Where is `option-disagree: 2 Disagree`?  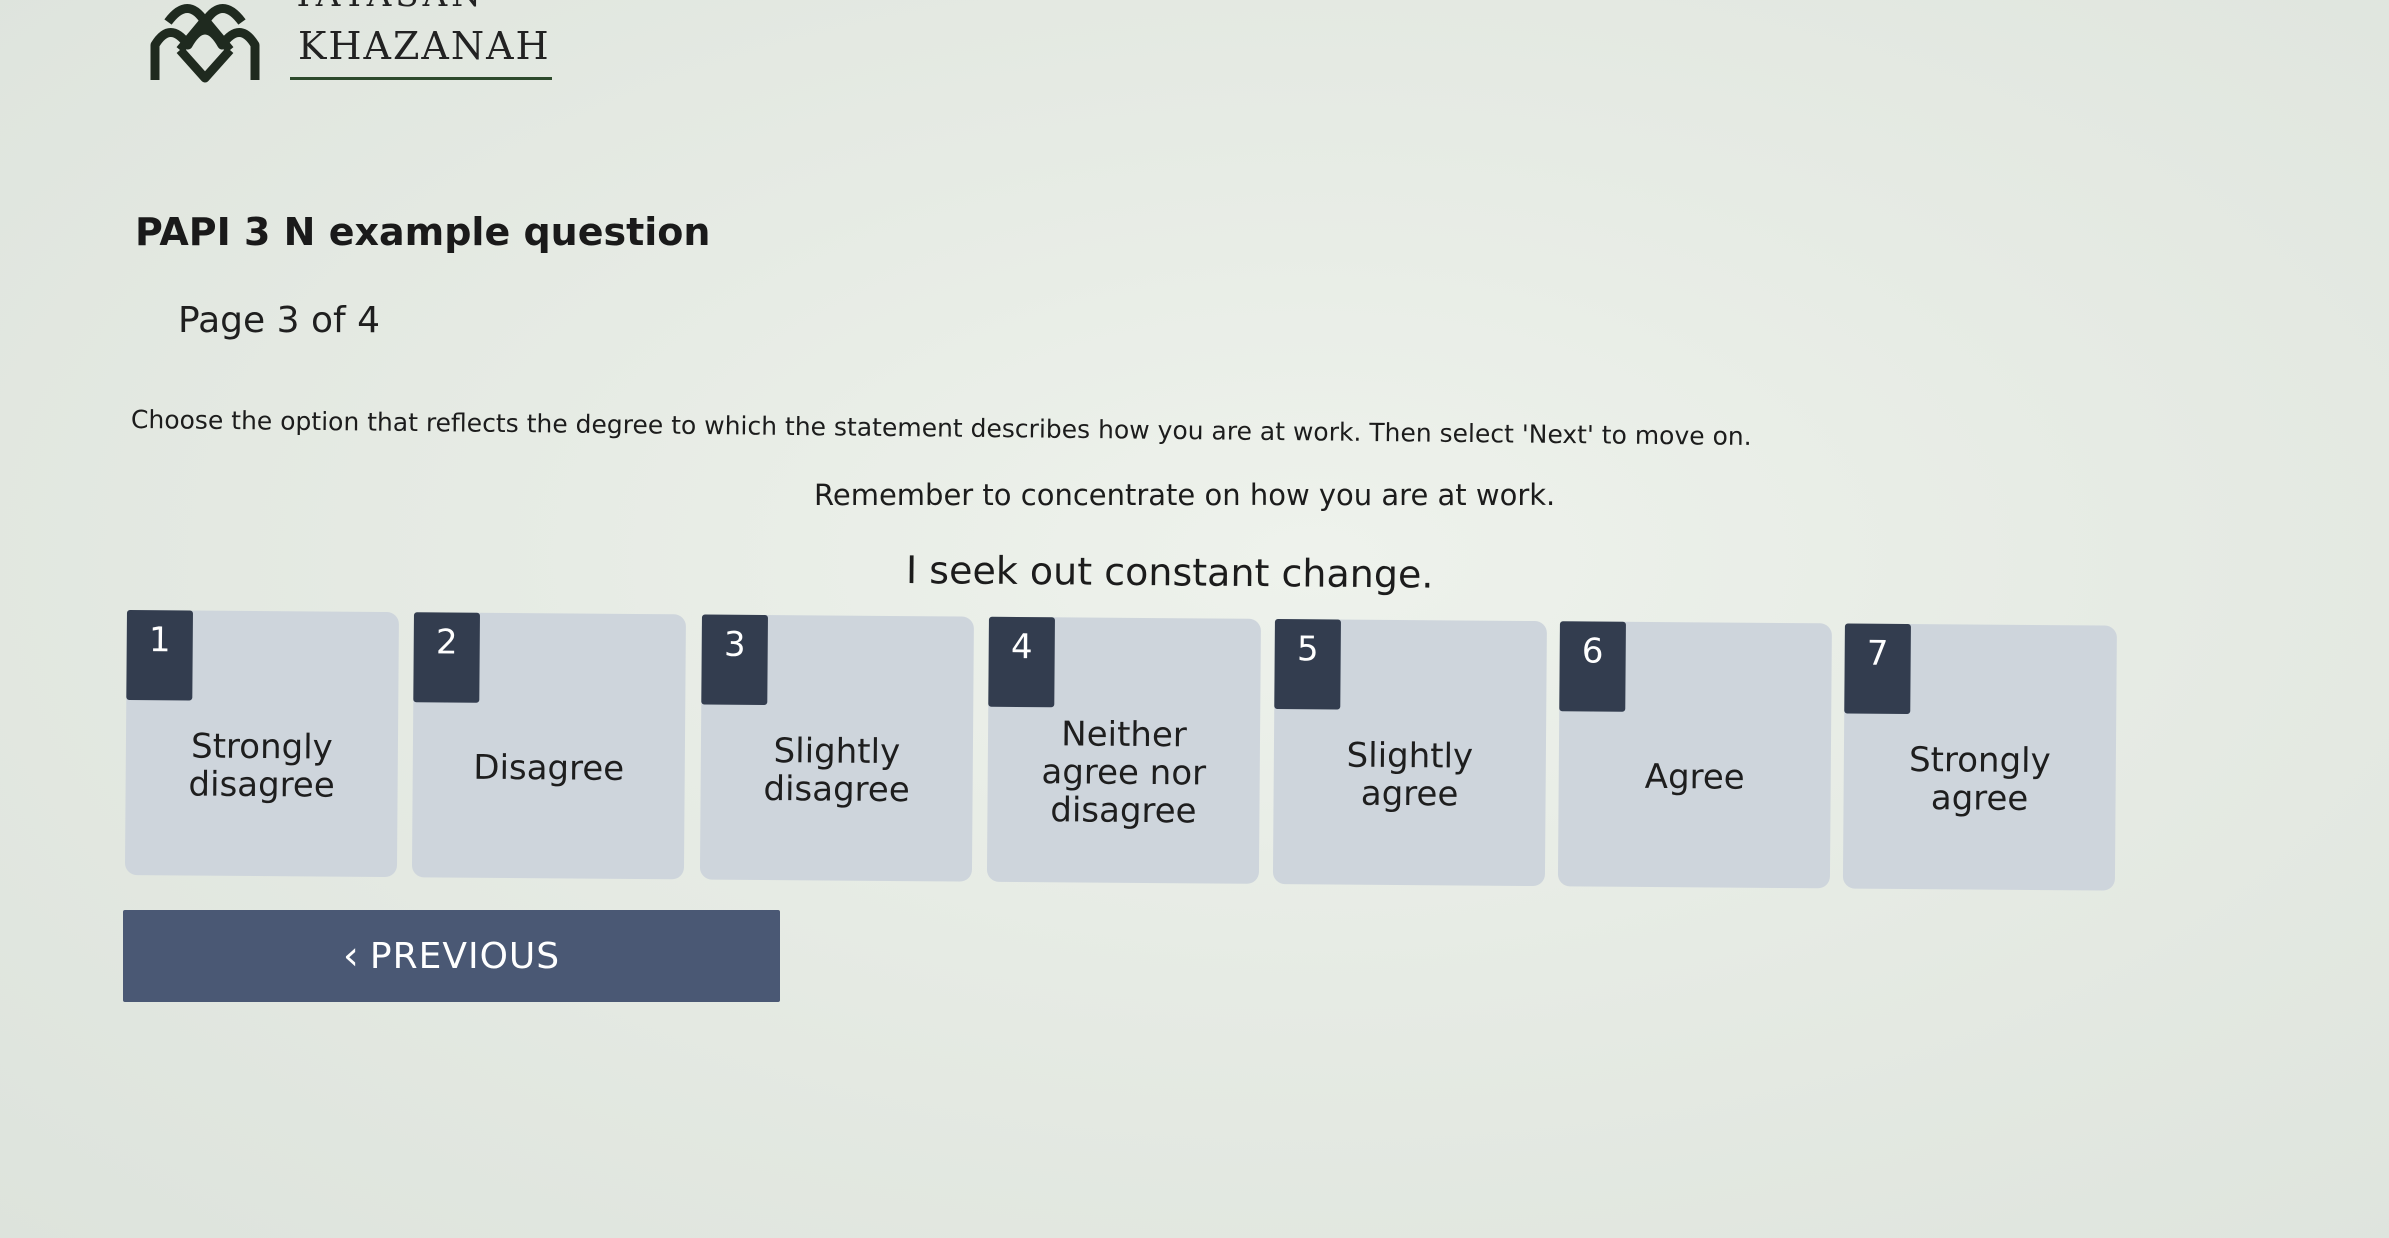 option-disagree: 2 Disagree is located at coordinates (548, 746).